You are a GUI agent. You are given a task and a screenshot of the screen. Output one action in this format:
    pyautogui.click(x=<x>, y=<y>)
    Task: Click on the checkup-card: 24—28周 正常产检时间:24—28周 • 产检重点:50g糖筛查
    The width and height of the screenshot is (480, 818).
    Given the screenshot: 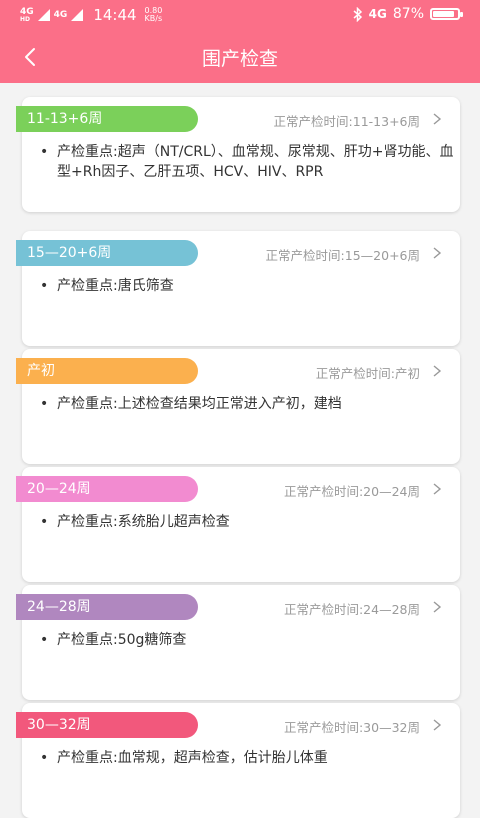 What is the action you would take?
    pyautogui.click(x=238, y=642)
    